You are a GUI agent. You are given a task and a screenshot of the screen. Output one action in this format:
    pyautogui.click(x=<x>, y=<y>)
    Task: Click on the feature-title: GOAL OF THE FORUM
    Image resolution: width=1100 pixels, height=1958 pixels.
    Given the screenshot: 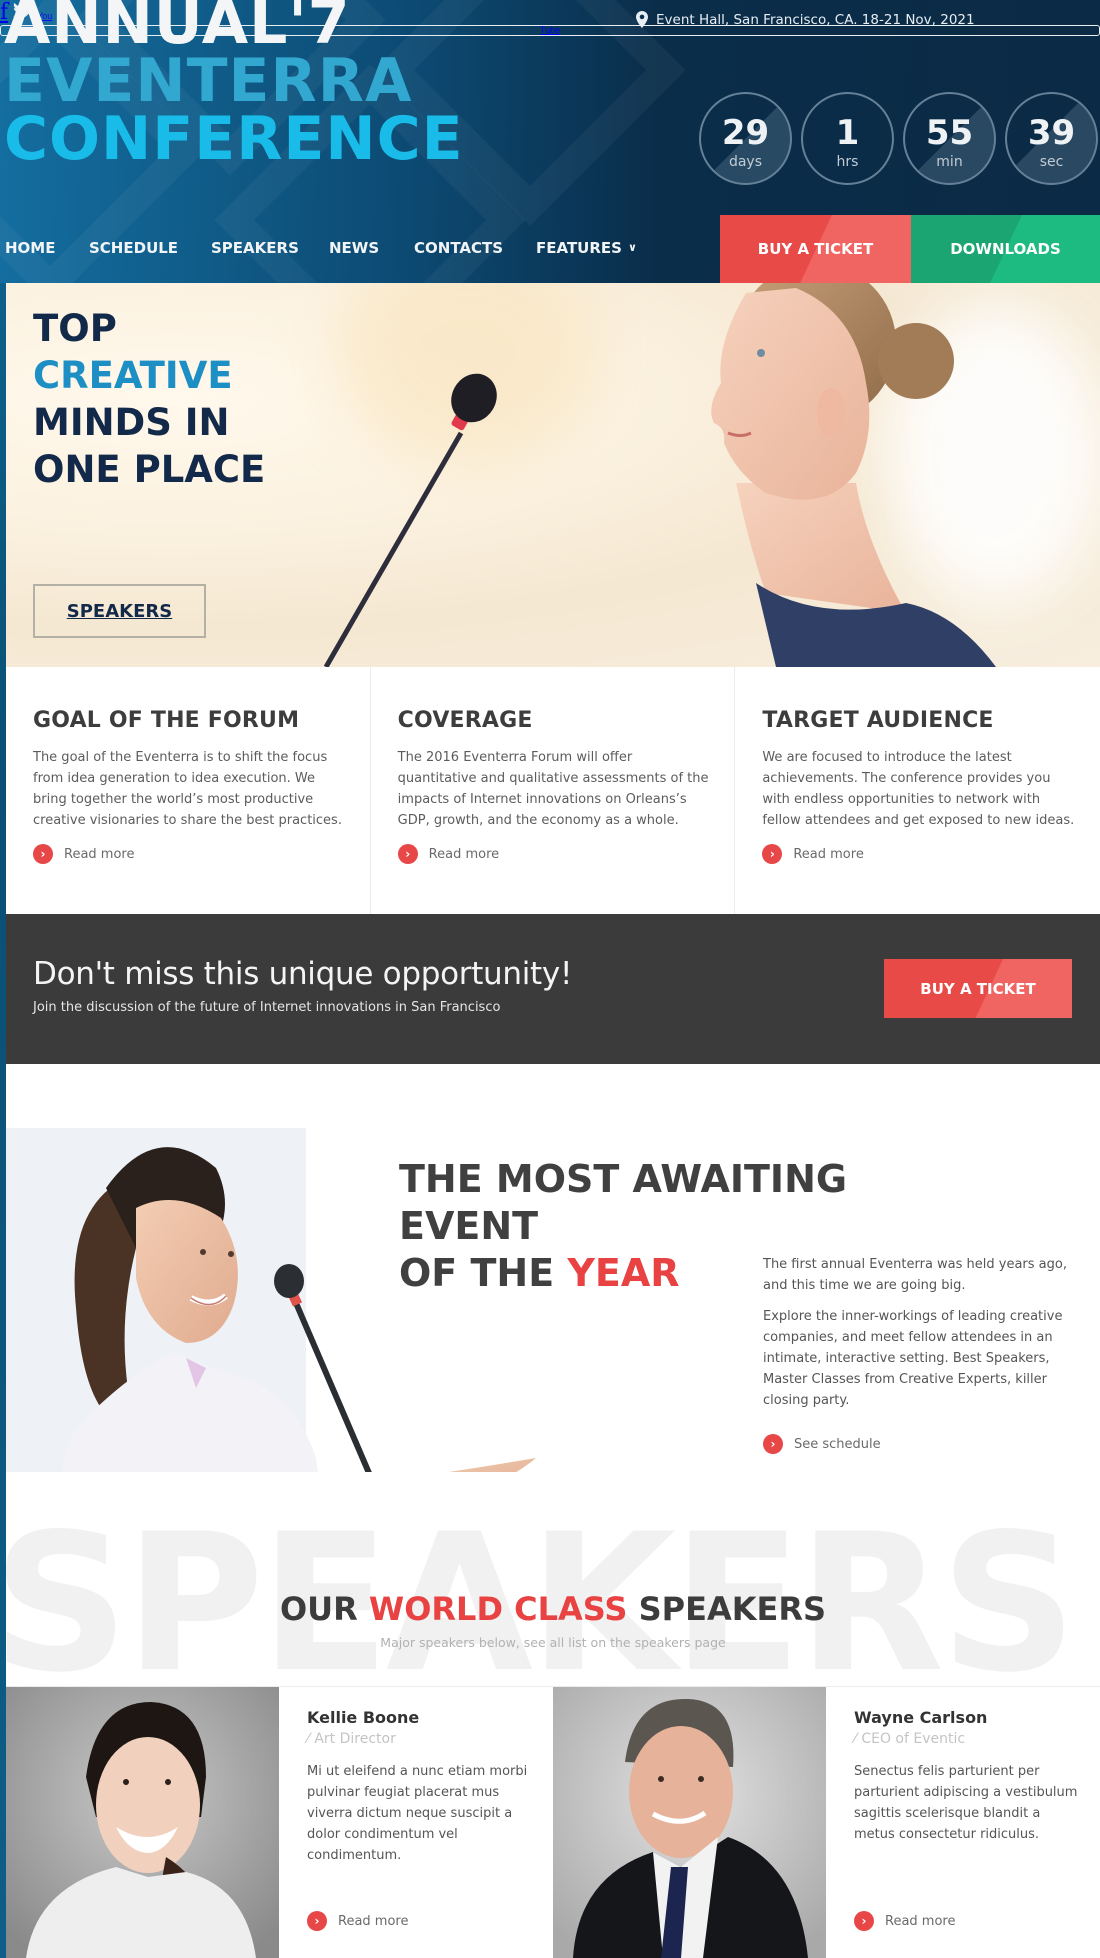 What is the action you would take?
    pyautogui.click(x=166, y=720)
    